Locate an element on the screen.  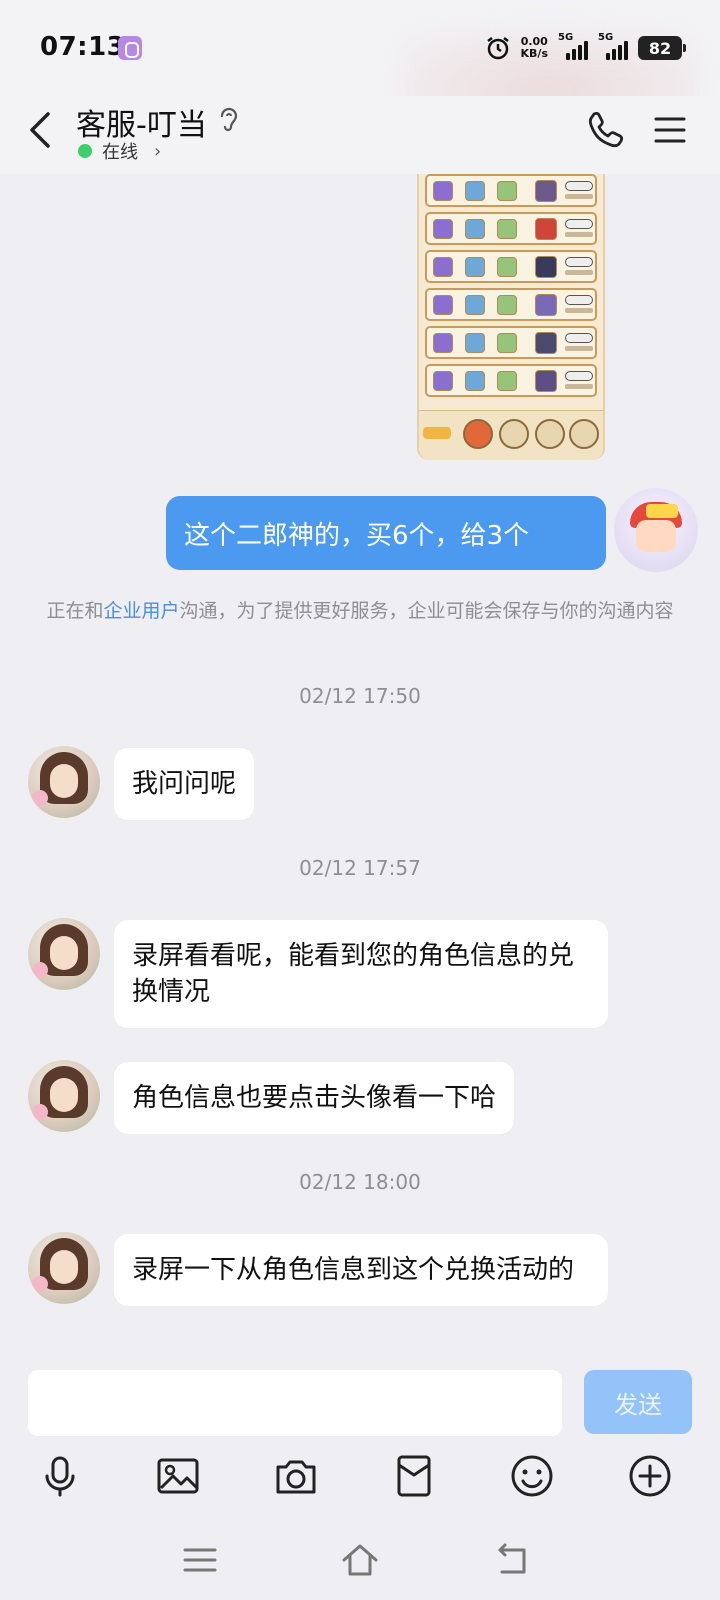
privacy-notice: 正在和企业用户沟通，为了提供更好服务，企业可能会保存与你的沟通内容 is located at coordinates (360, 611).